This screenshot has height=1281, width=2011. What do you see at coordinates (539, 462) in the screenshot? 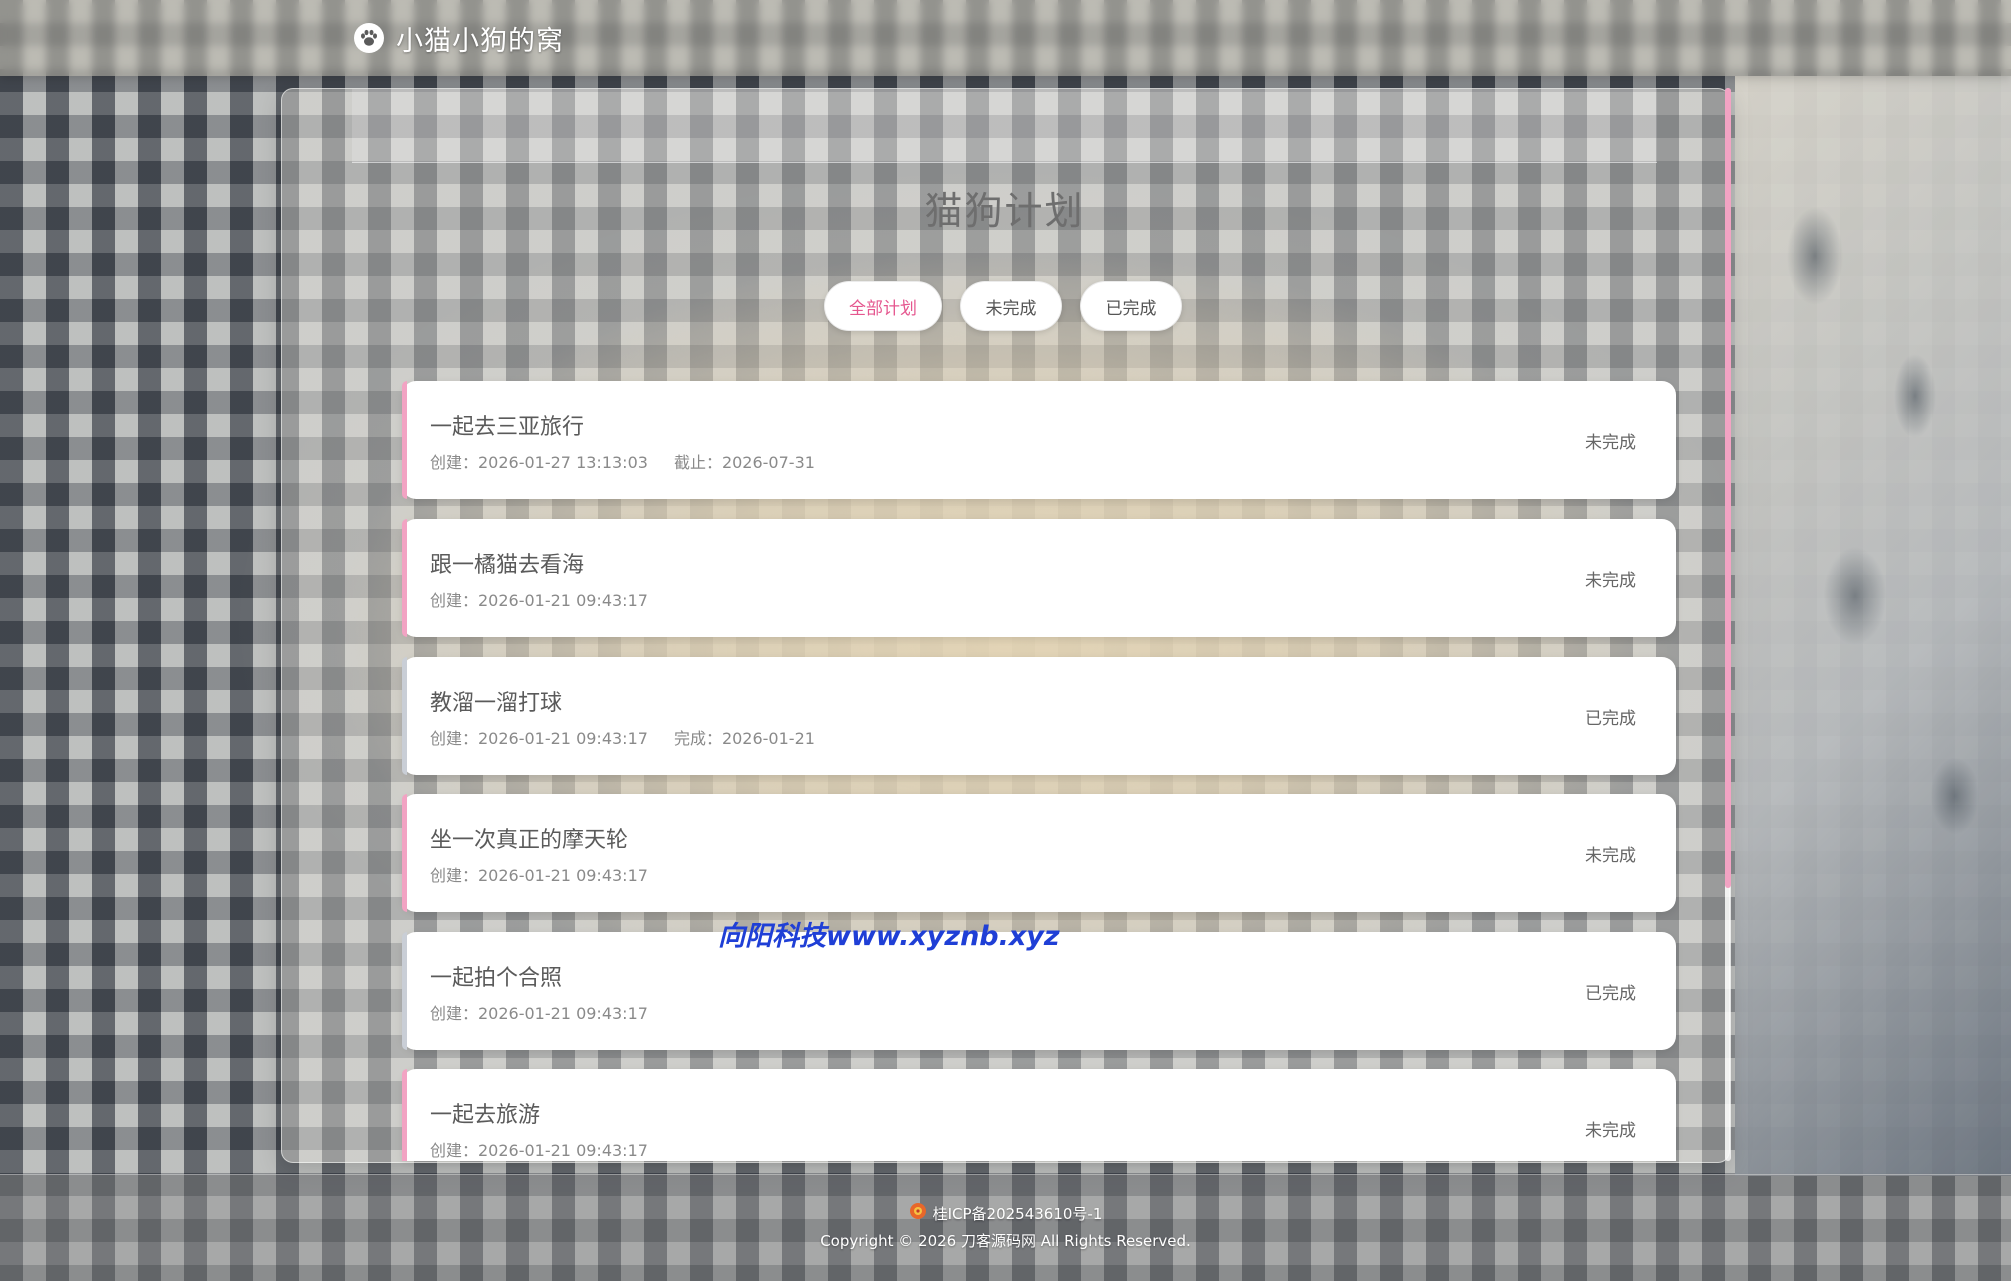
I see `plan-created: 创建：2026-01-27 13:13:03` at bounding box center [539, 462].